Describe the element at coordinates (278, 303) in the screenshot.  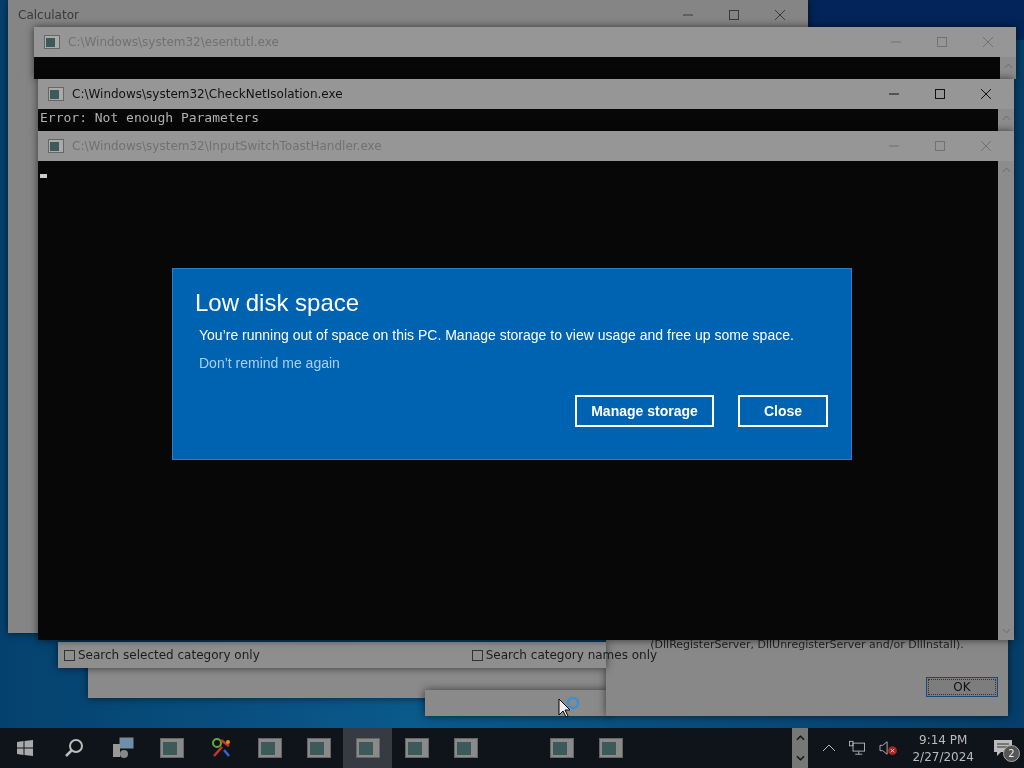
I see `dialog-title: Low disk space` at that location.